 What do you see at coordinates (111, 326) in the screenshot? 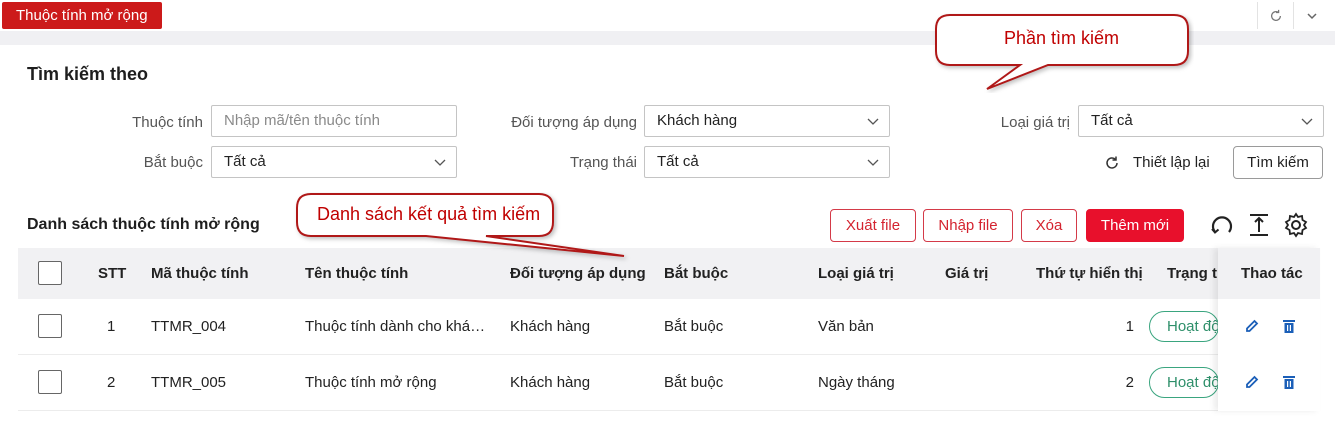
I see `cell-stt: 1` at bounding box center [111, 326].